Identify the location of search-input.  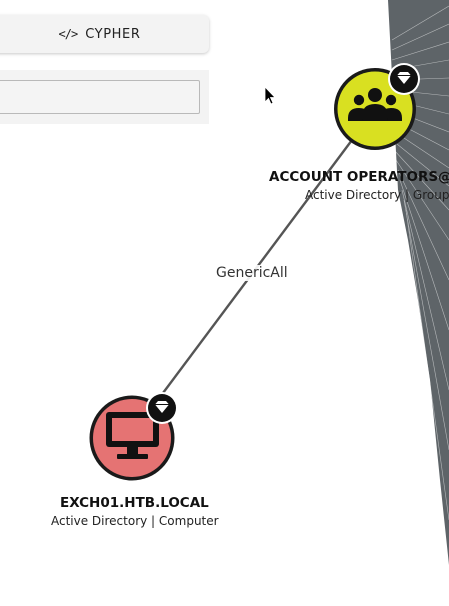
(100, 97).